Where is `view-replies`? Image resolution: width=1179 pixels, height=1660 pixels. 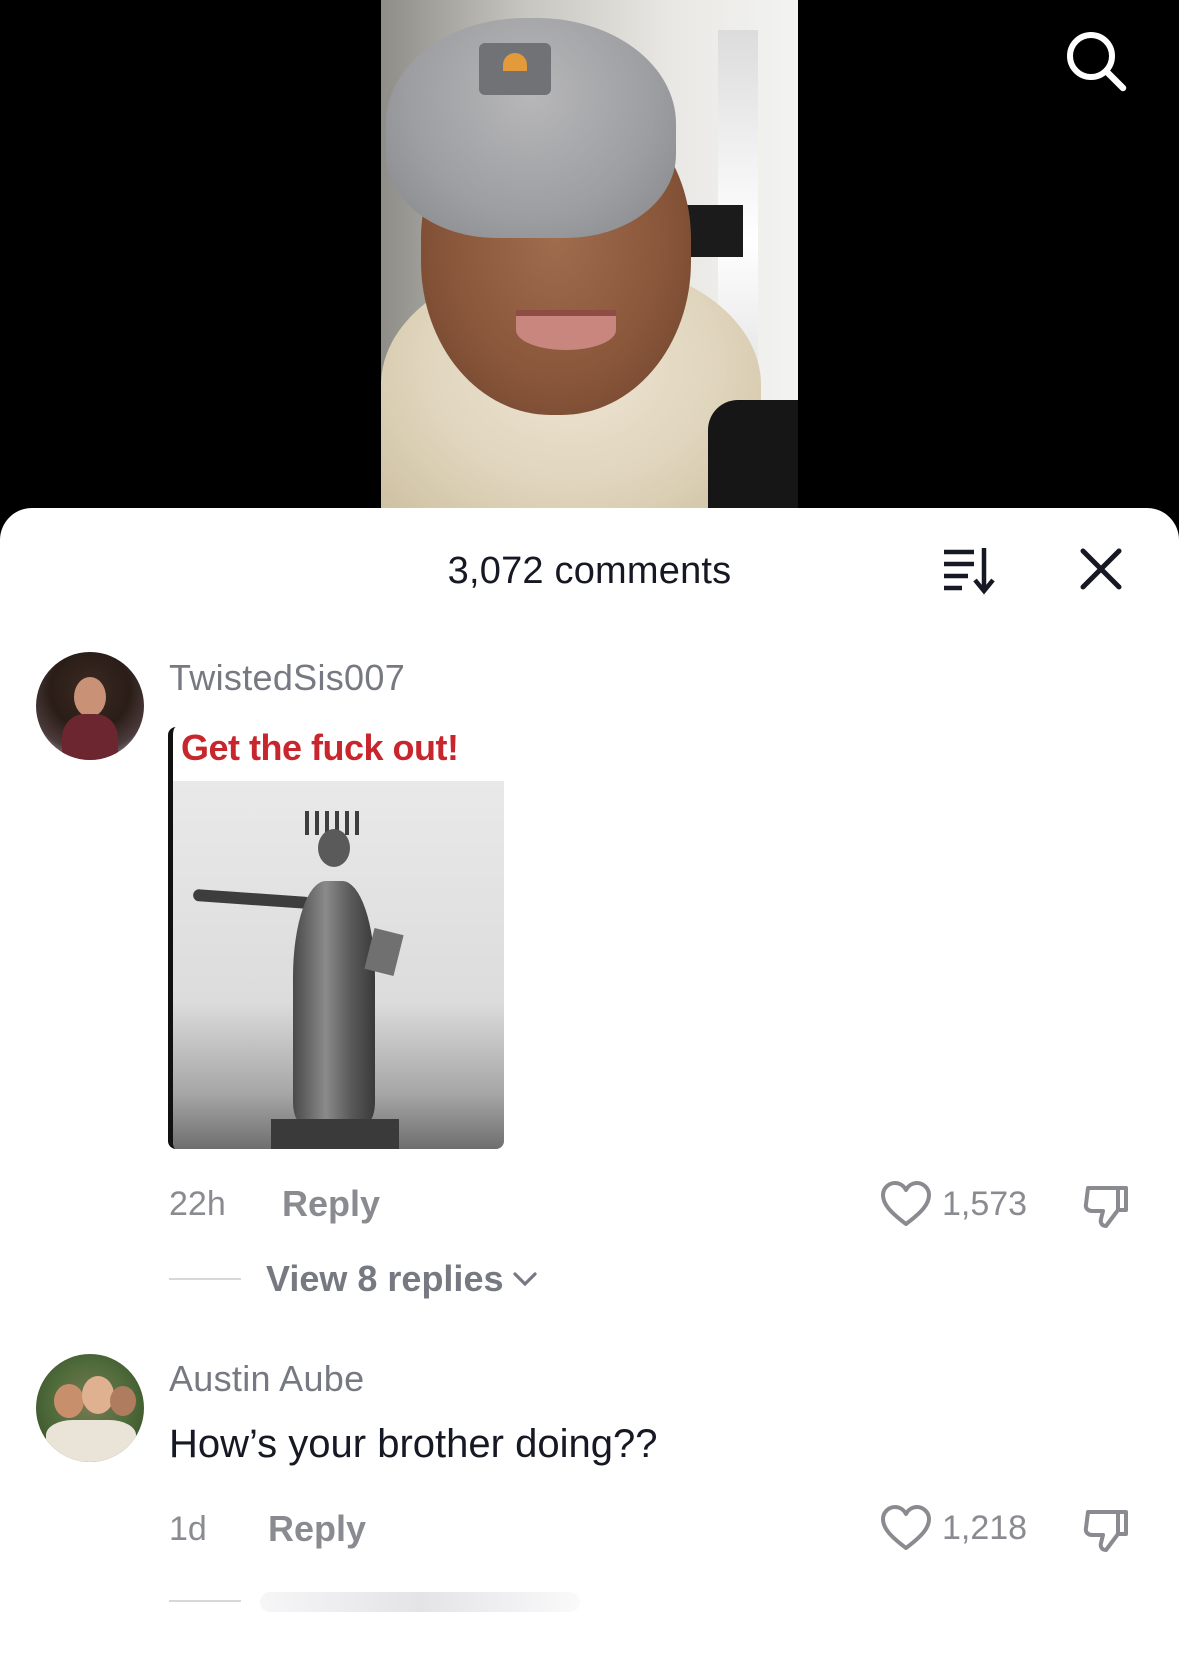 view-replies is located at coordinates (205, 1601).